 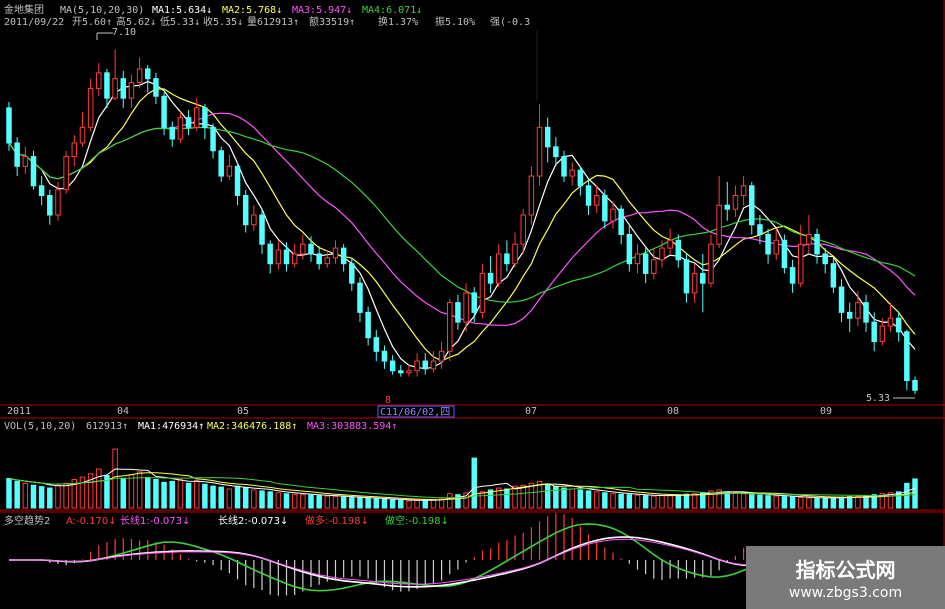 What do you see at coordinates (398, 21) in the screenshot?
I see `quote-turnover: 换1.37%` at bounding box center [398, 21].